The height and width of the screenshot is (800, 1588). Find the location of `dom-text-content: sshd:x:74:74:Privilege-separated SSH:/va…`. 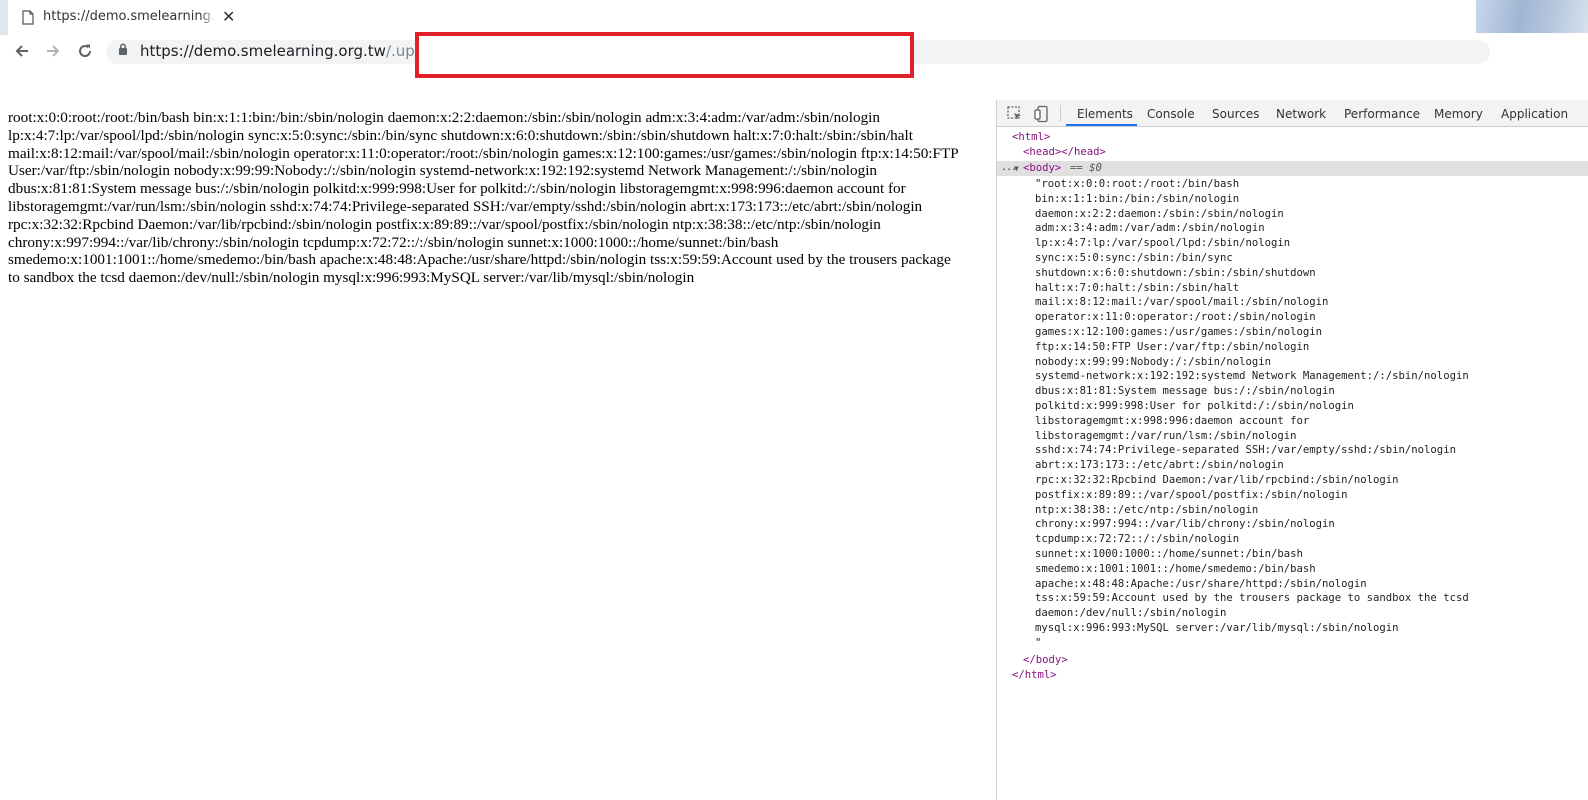

dom-text-content: sshd:x:74:74:Privilege-separated SSH:/va… is located at coordinates (1245, 450).